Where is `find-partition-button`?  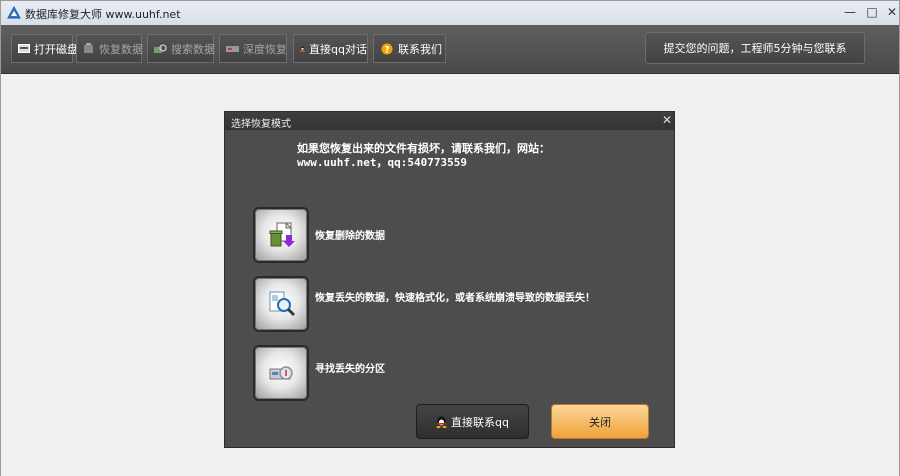
find-partition-button is located at coordinates (281, 373).